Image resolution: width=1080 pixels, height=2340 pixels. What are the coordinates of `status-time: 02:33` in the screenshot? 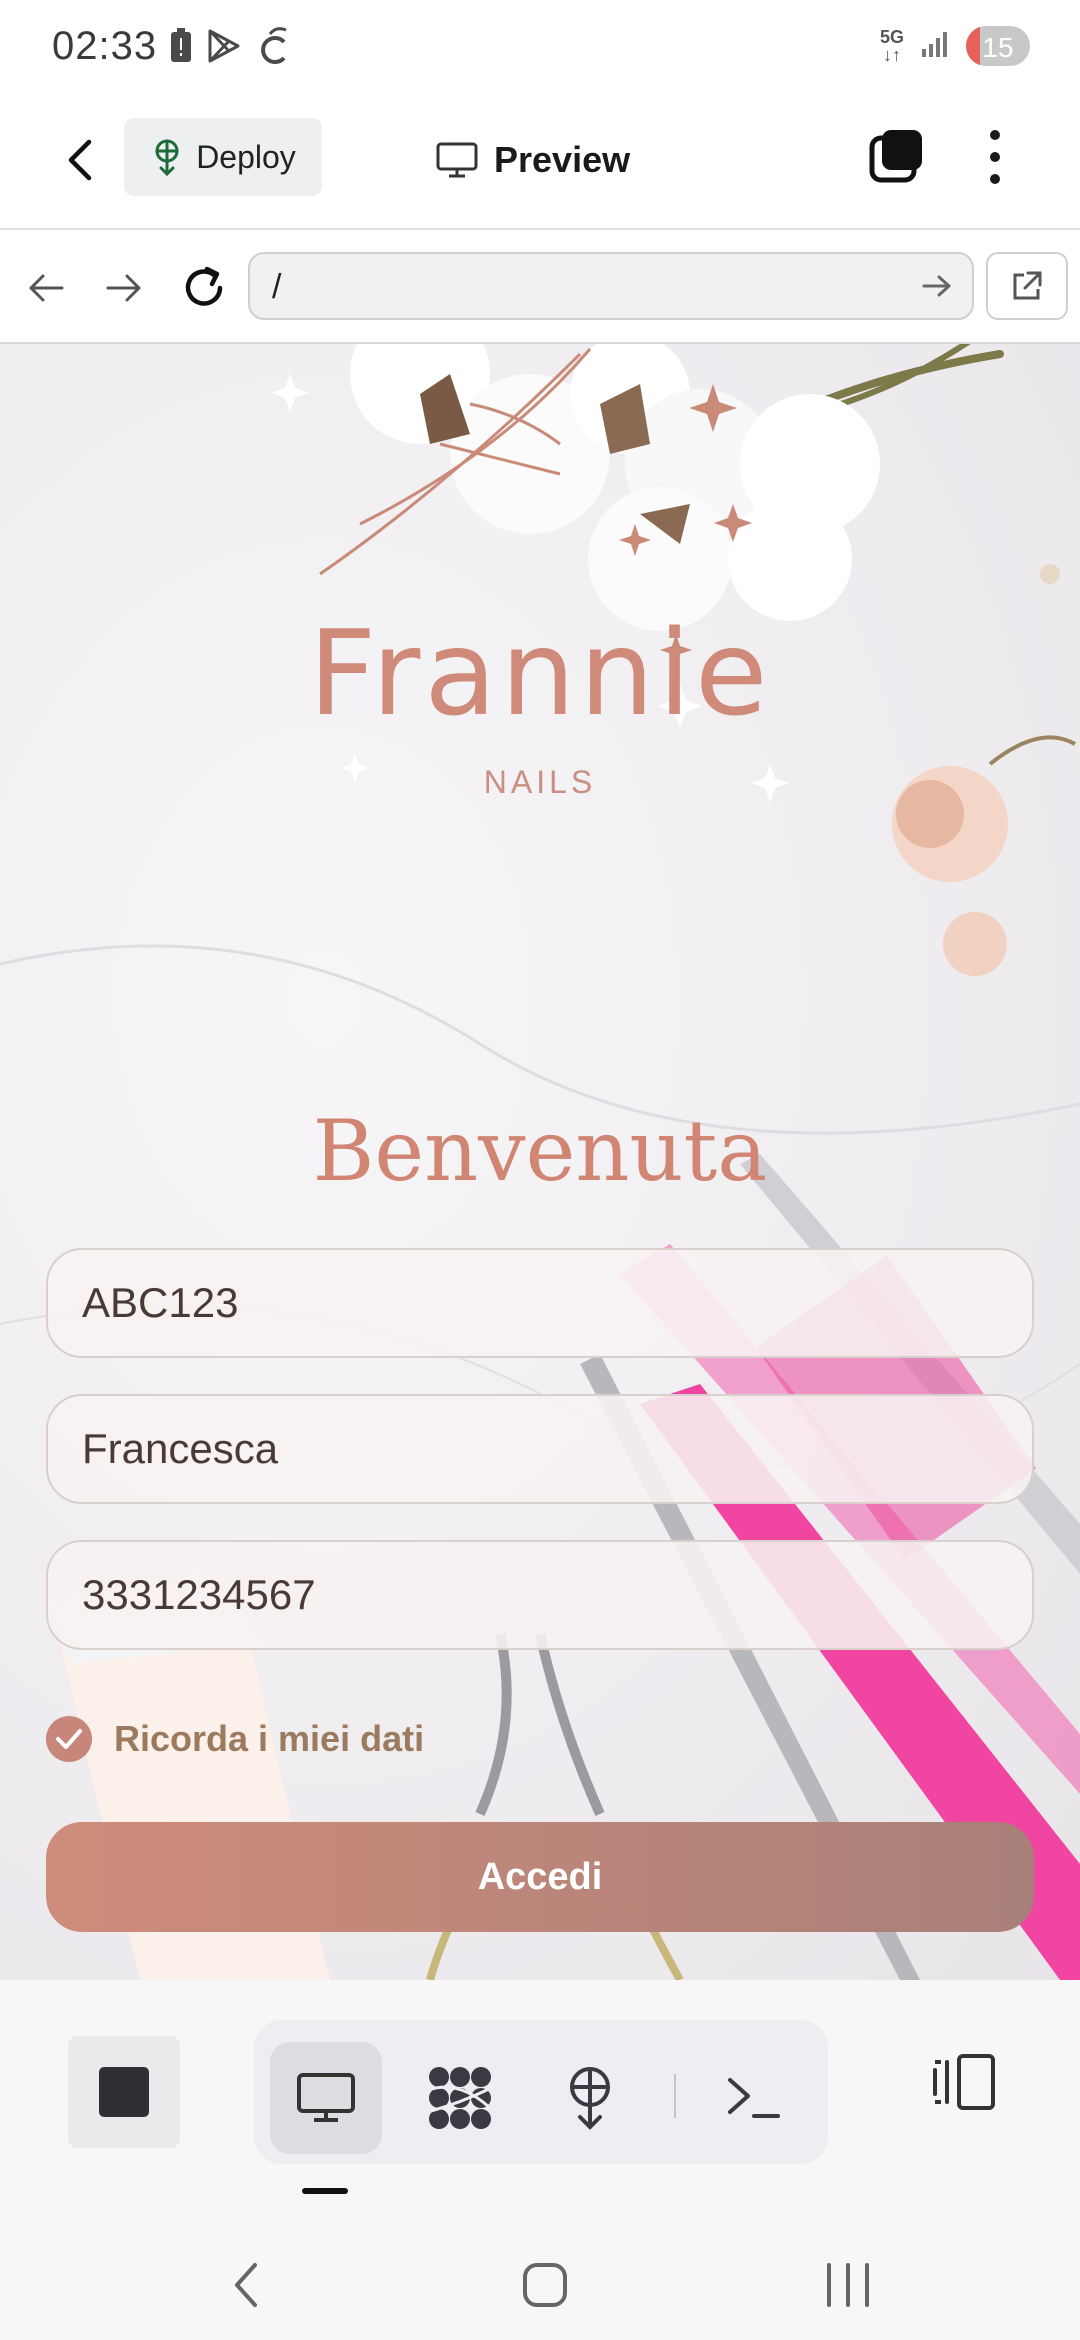 It's located at (105, 46).